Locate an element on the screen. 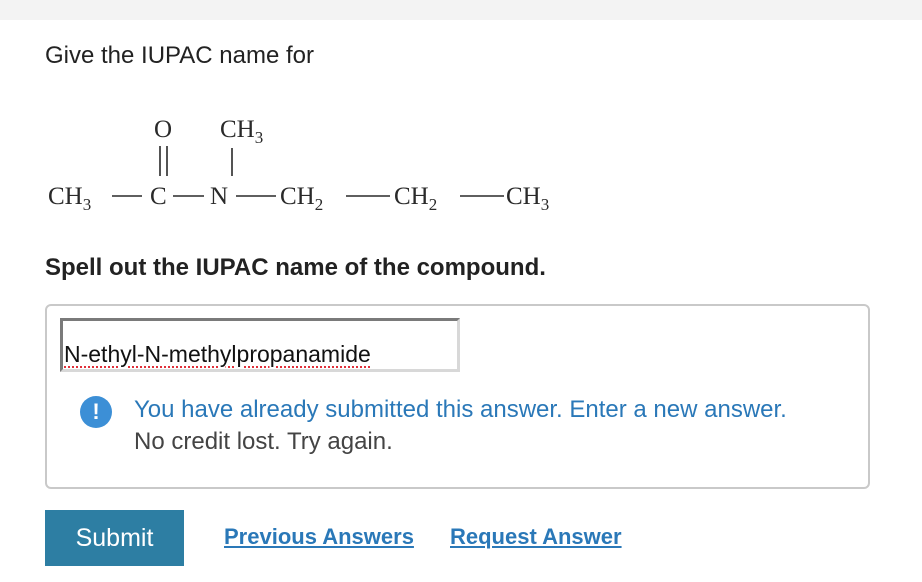 Image resolution: width=922 pixels, height=582 pixels. submit-button: Submit is located at coordinates (114, 538).